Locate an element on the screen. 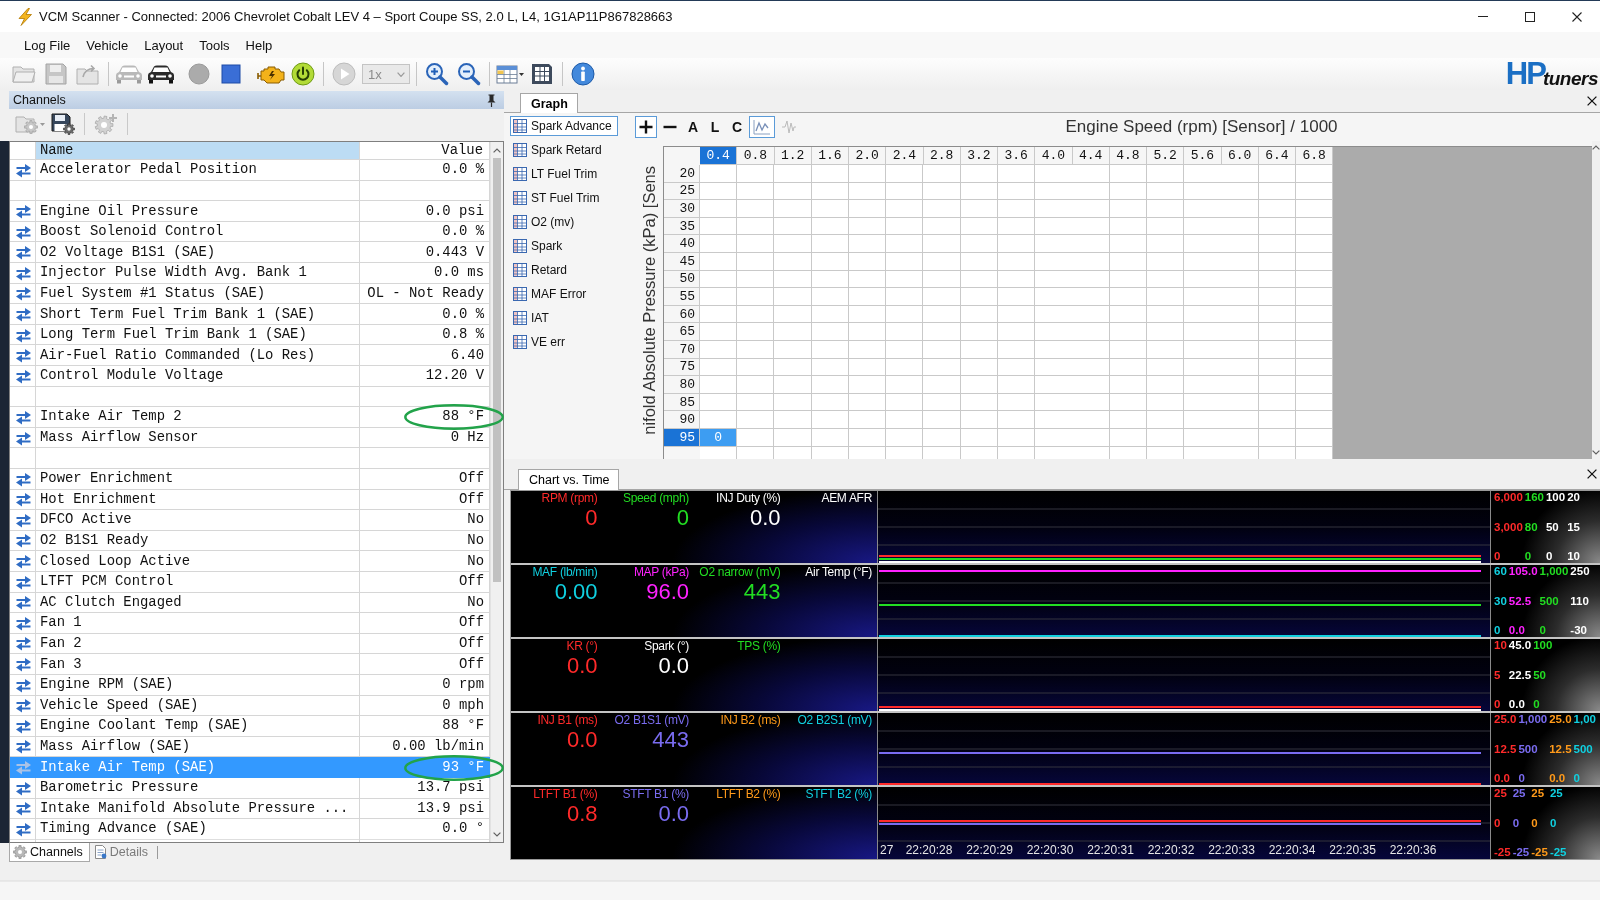  tool-button: L is located at coordinates (715, 127).